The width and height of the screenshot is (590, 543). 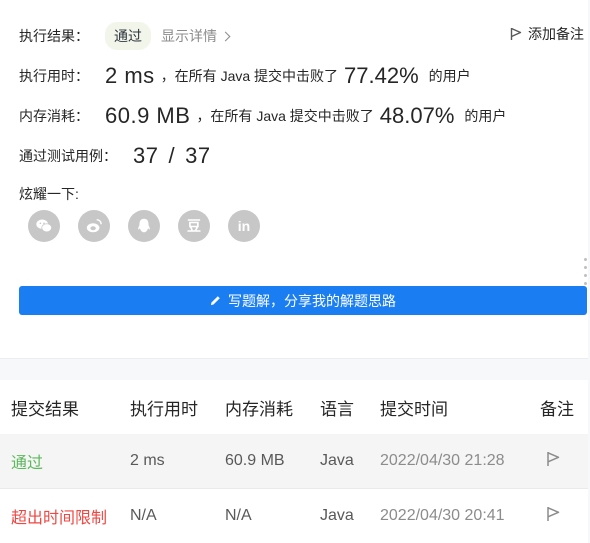 I want to click on row-memory: N/A, so click(x=238, y=515).